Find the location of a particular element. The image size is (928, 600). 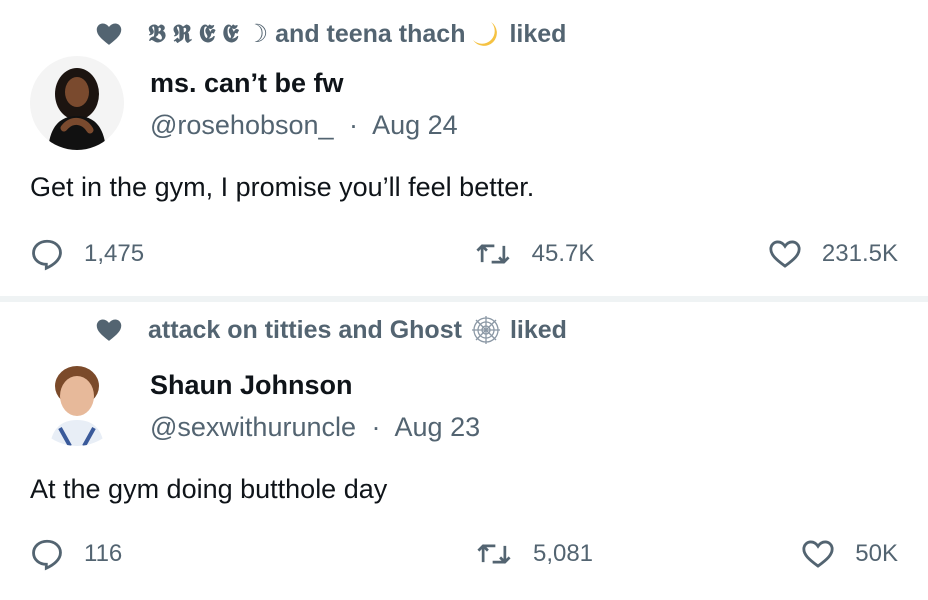

reply-button: 1,475 is located at coordinates (180, 254).